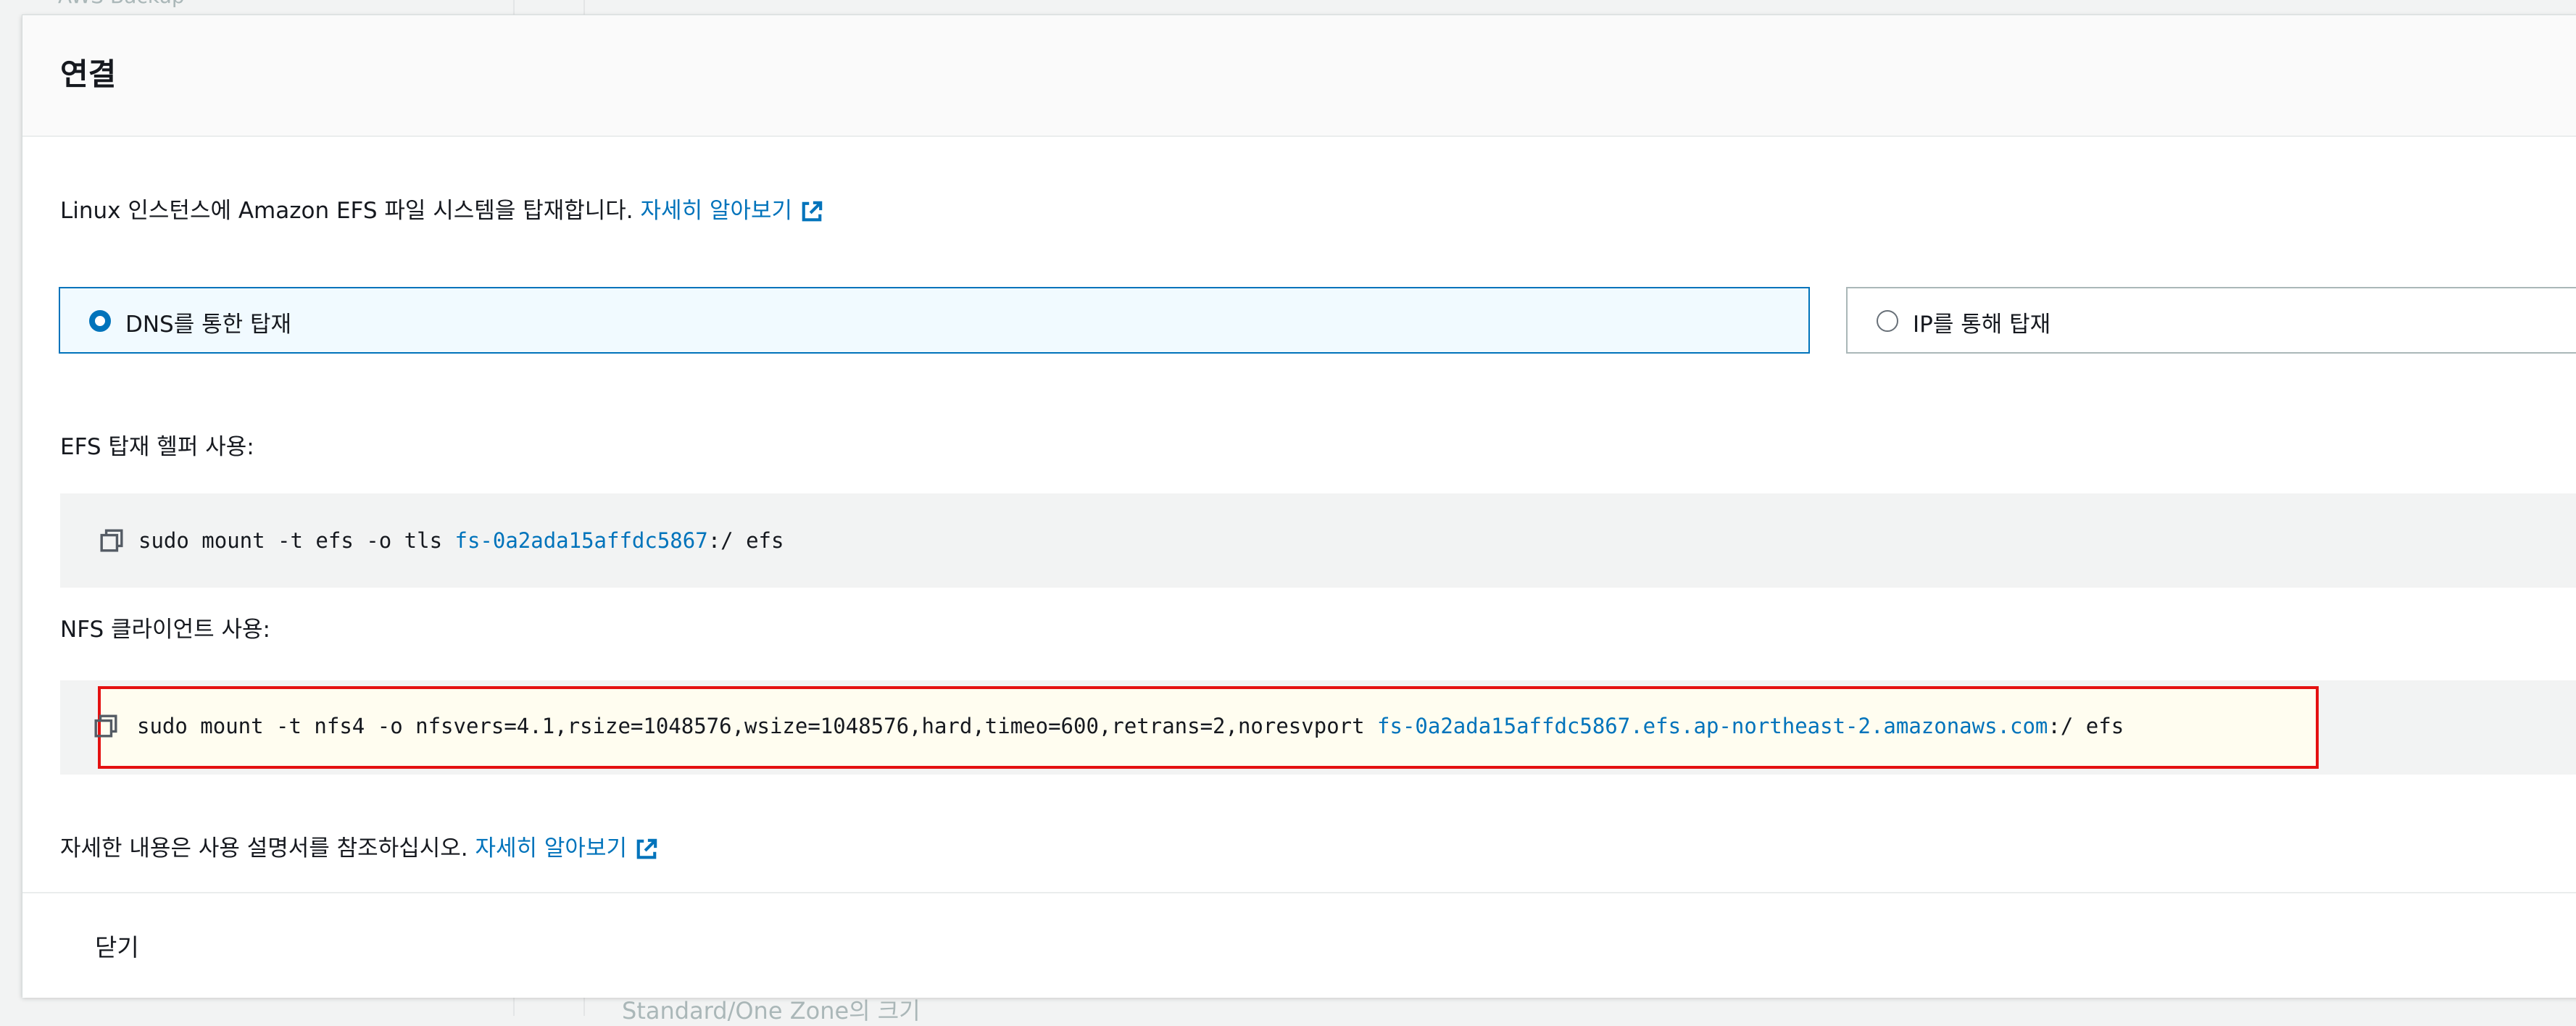 The image size is (2576, 1026). I want to click on nfs-client-label: NFS 클라이언트 사용:, so click(165, 630).